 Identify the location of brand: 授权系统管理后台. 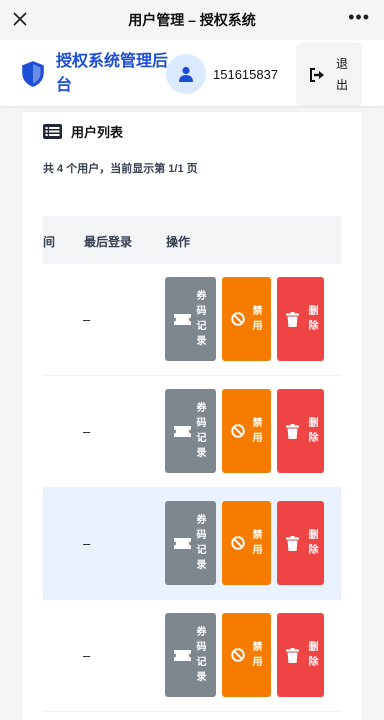
(94, 74).